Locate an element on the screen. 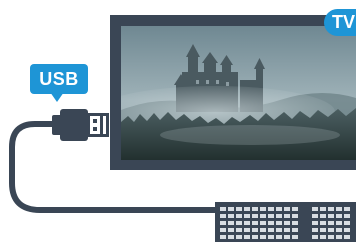 This screenshot has width=356, height=242. keyboard-icon is located at coordinates (285, 222).